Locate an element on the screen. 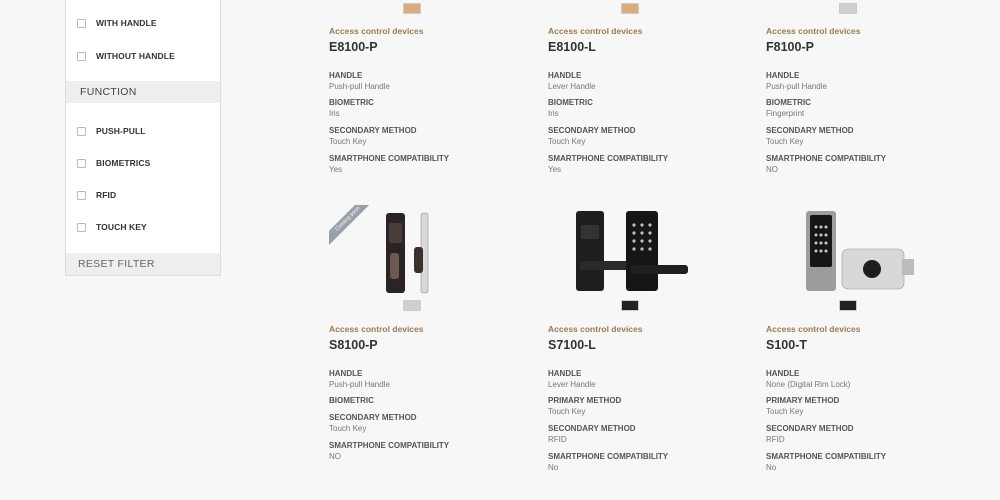 The width and height of the screenshot is (1000, 500). lever-lock-image is located at coordinates (632, 251).